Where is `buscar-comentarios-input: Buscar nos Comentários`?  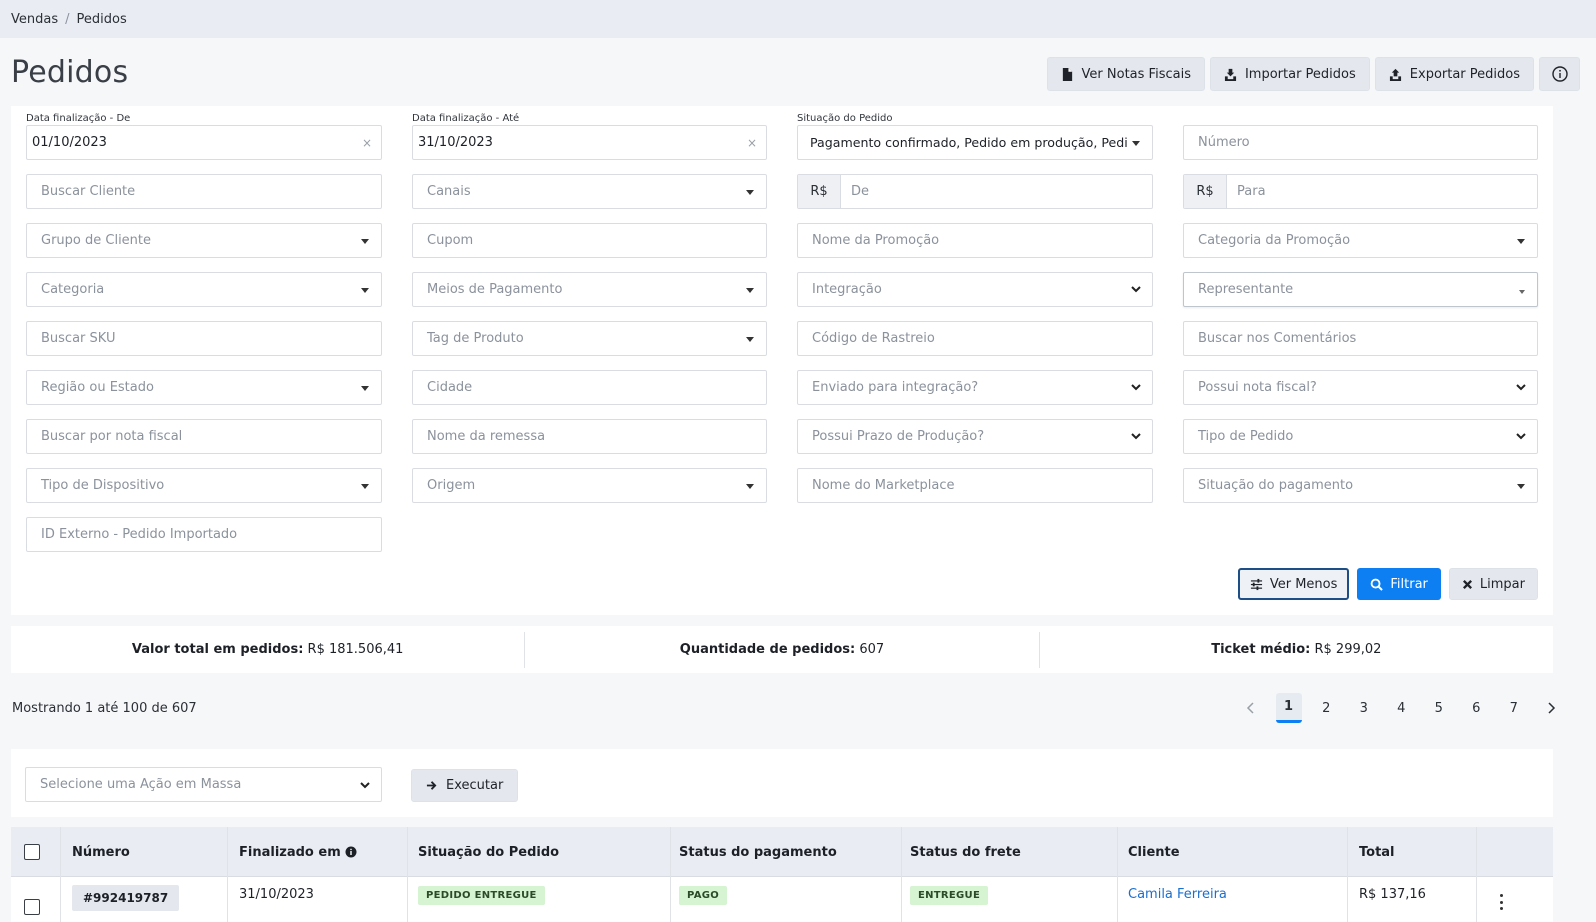
buscar-comentarios-input: Buscar nos Comentários is located at coordinates (1360, 338).